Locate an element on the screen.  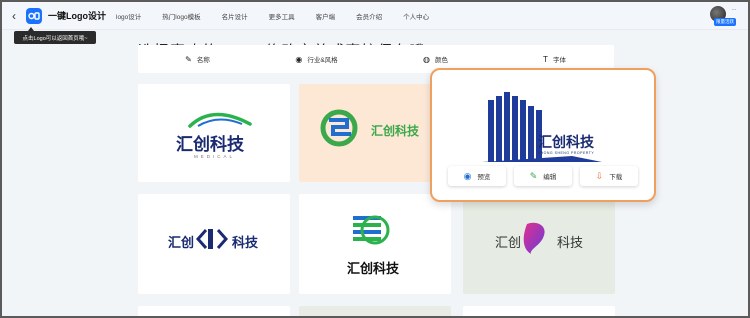
pen-icon: ✎ is located at coordinates (188, 59).